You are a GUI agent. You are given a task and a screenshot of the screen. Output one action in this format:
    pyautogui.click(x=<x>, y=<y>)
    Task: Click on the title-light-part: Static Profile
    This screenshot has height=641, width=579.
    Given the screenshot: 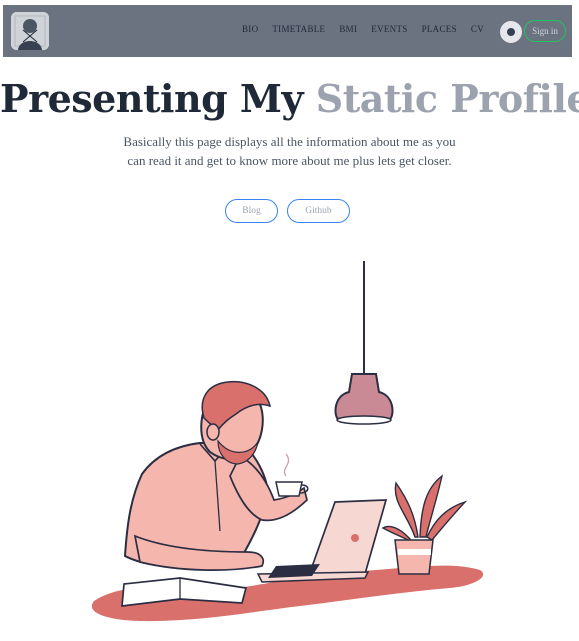 What is the action you would take?
    pyautogui.click(x=447, y=98)
    